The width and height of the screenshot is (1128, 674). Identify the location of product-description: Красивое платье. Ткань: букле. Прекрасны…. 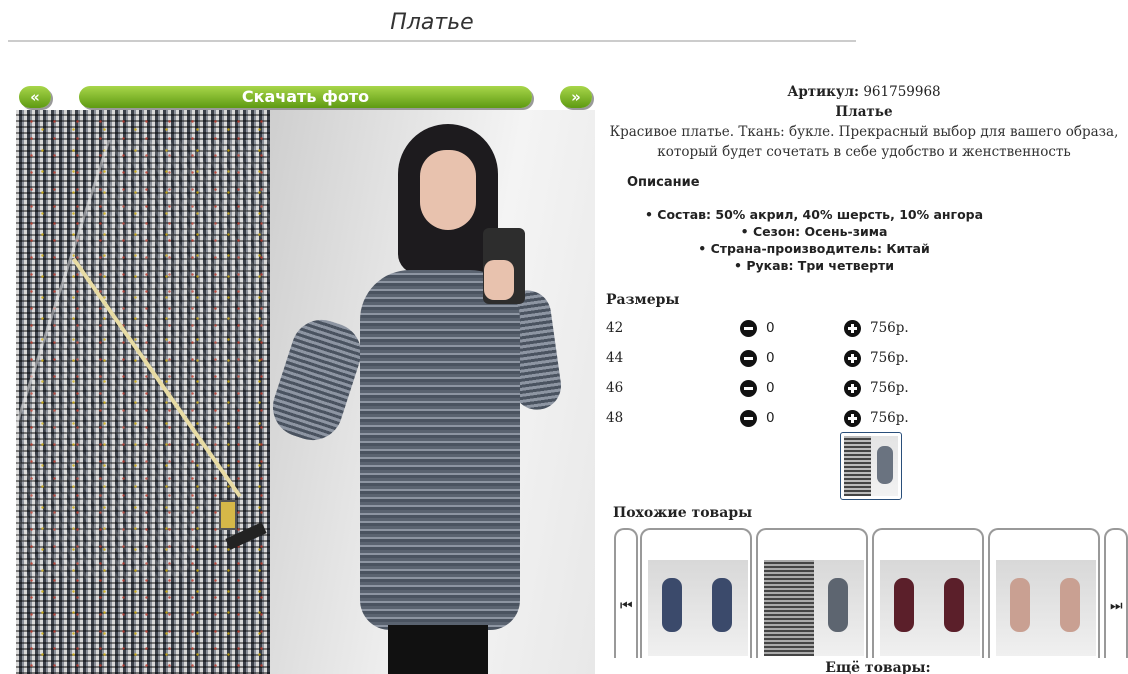
(864, 142).